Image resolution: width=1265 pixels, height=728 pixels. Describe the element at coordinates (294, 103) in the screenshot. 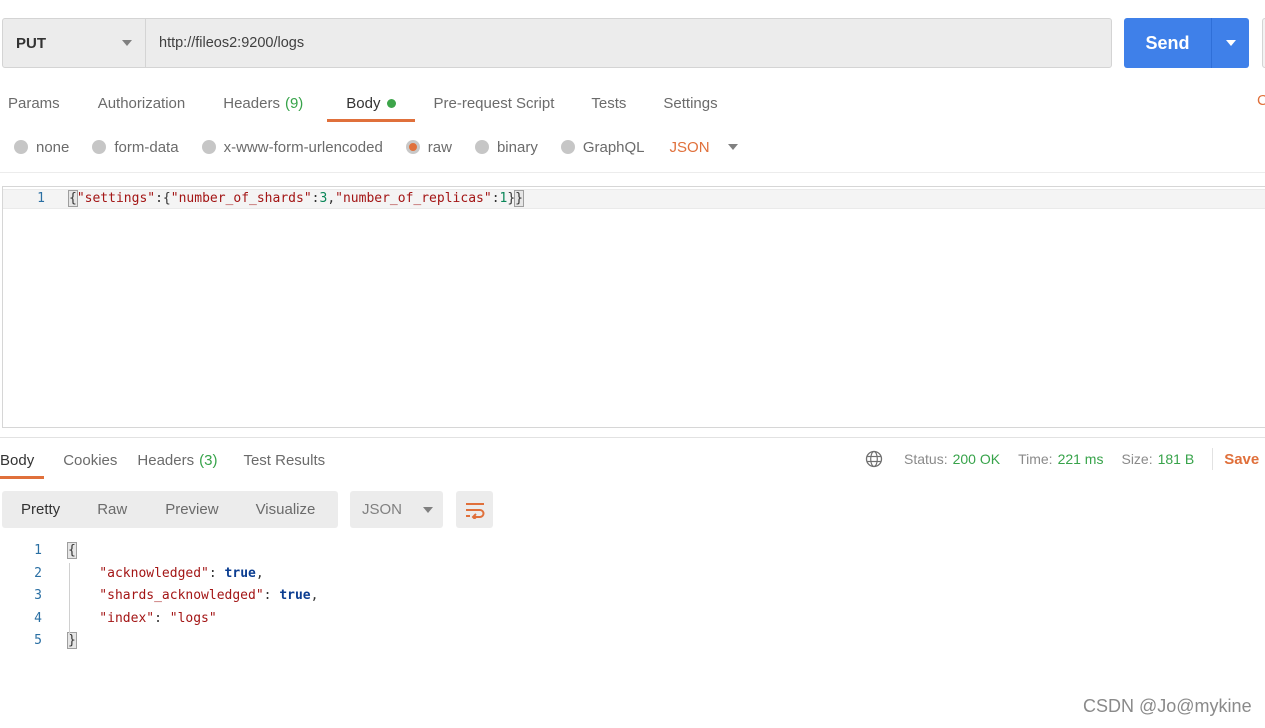

I see `headers-count: (9)` at that location.